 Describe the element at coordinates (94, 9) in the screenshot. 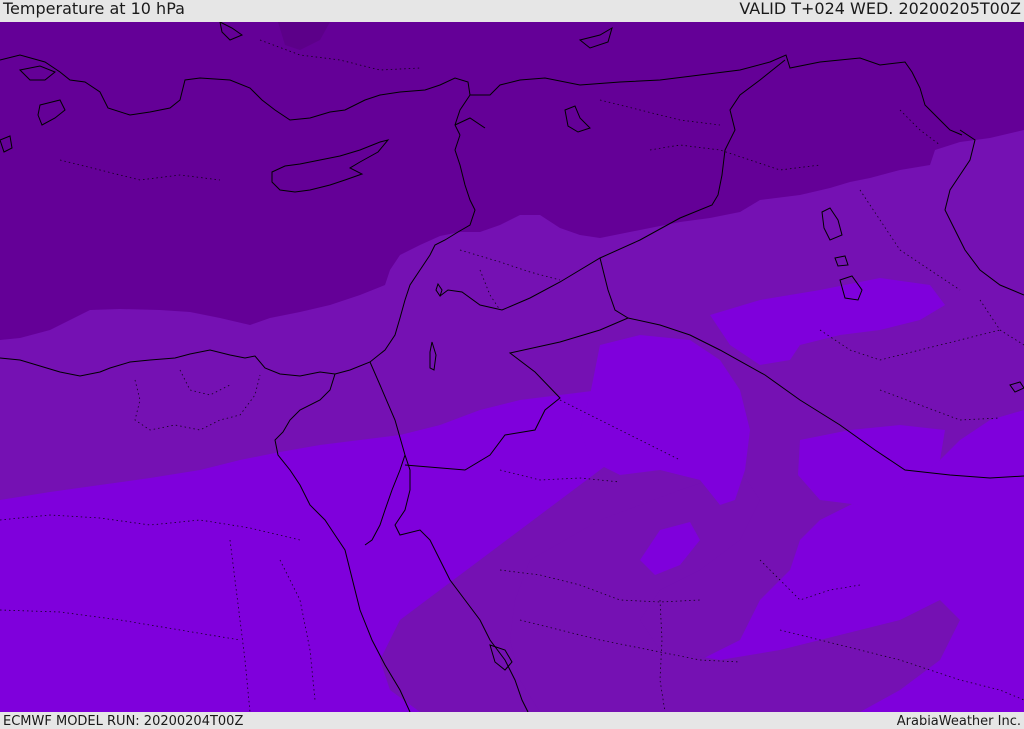

I see `map-title: Temperature at 10 hPa` at that location.